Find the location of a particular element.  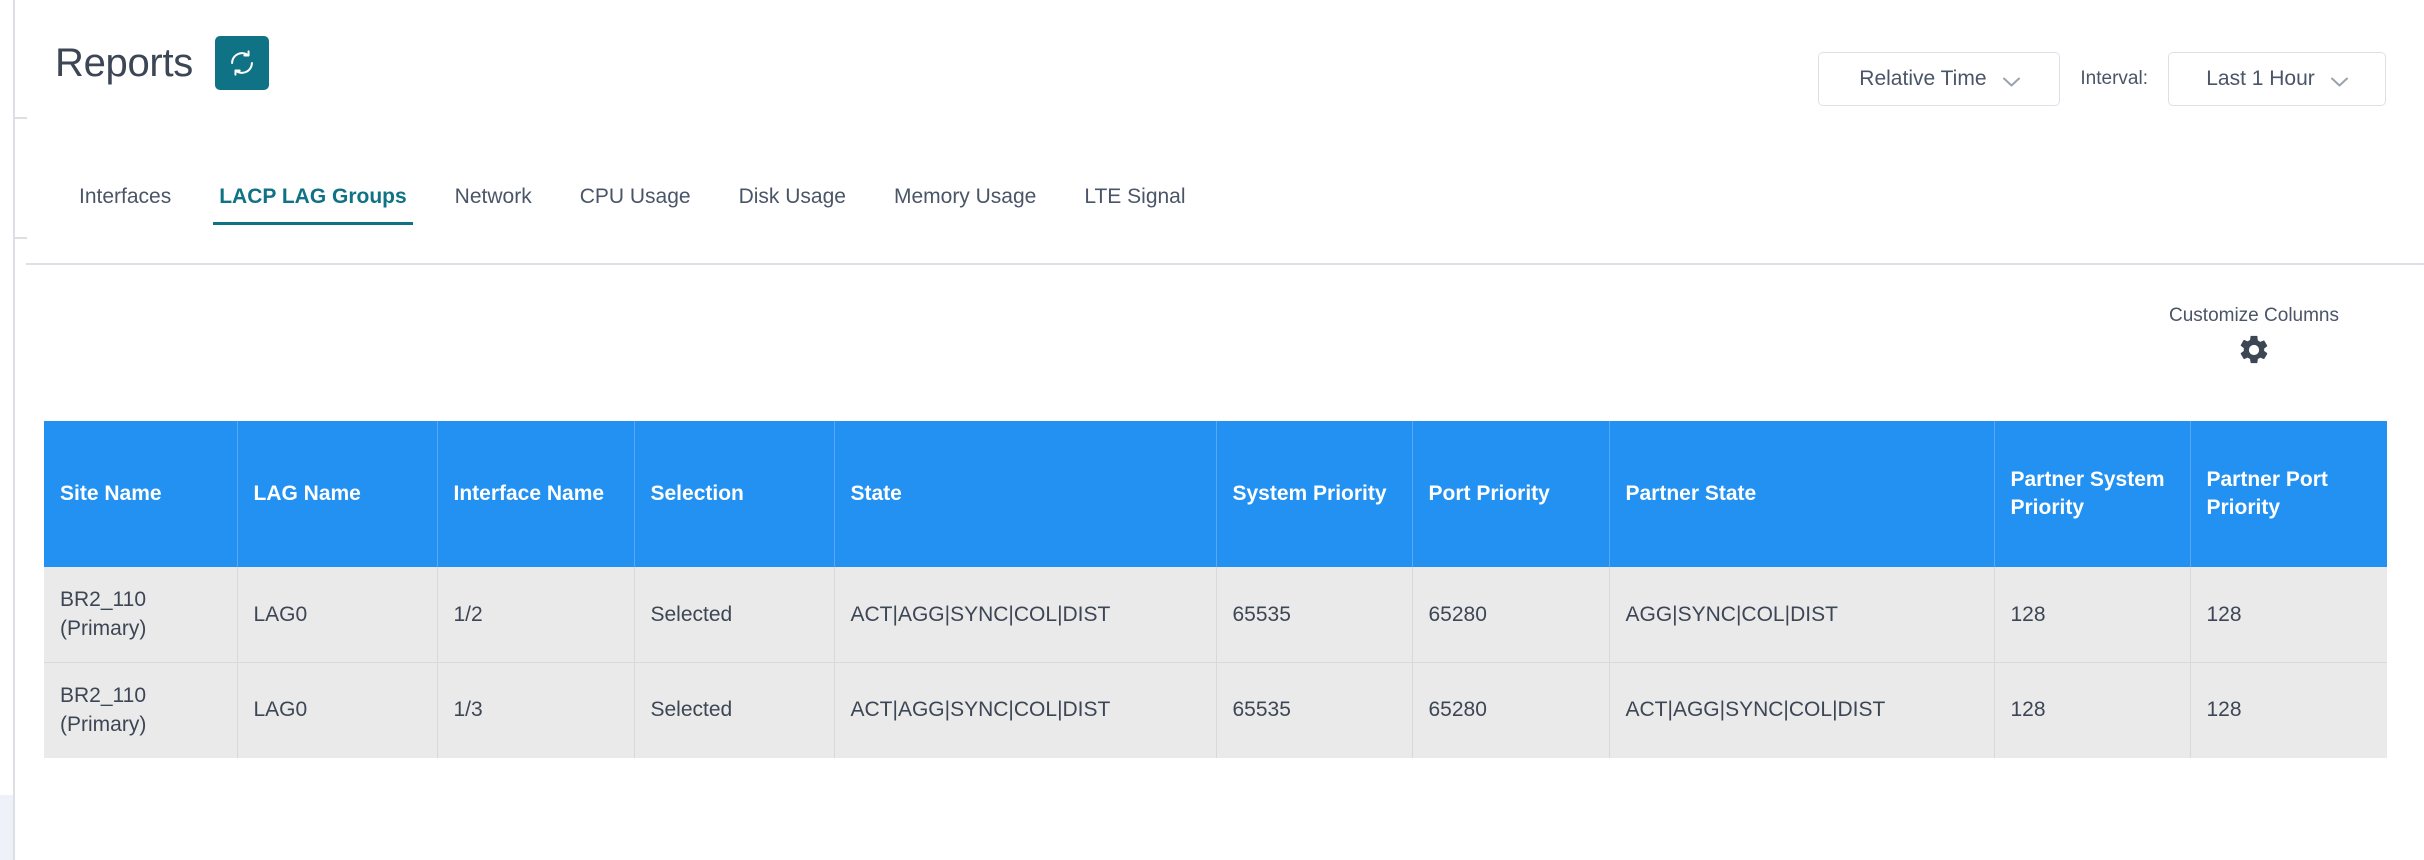

page-title: Reports is located at coordinates (124, 63).